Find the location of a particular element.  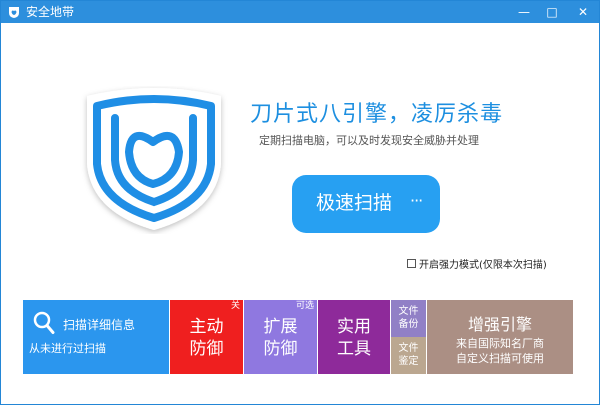

minimize-button: — is located at coordinates (524, 12).